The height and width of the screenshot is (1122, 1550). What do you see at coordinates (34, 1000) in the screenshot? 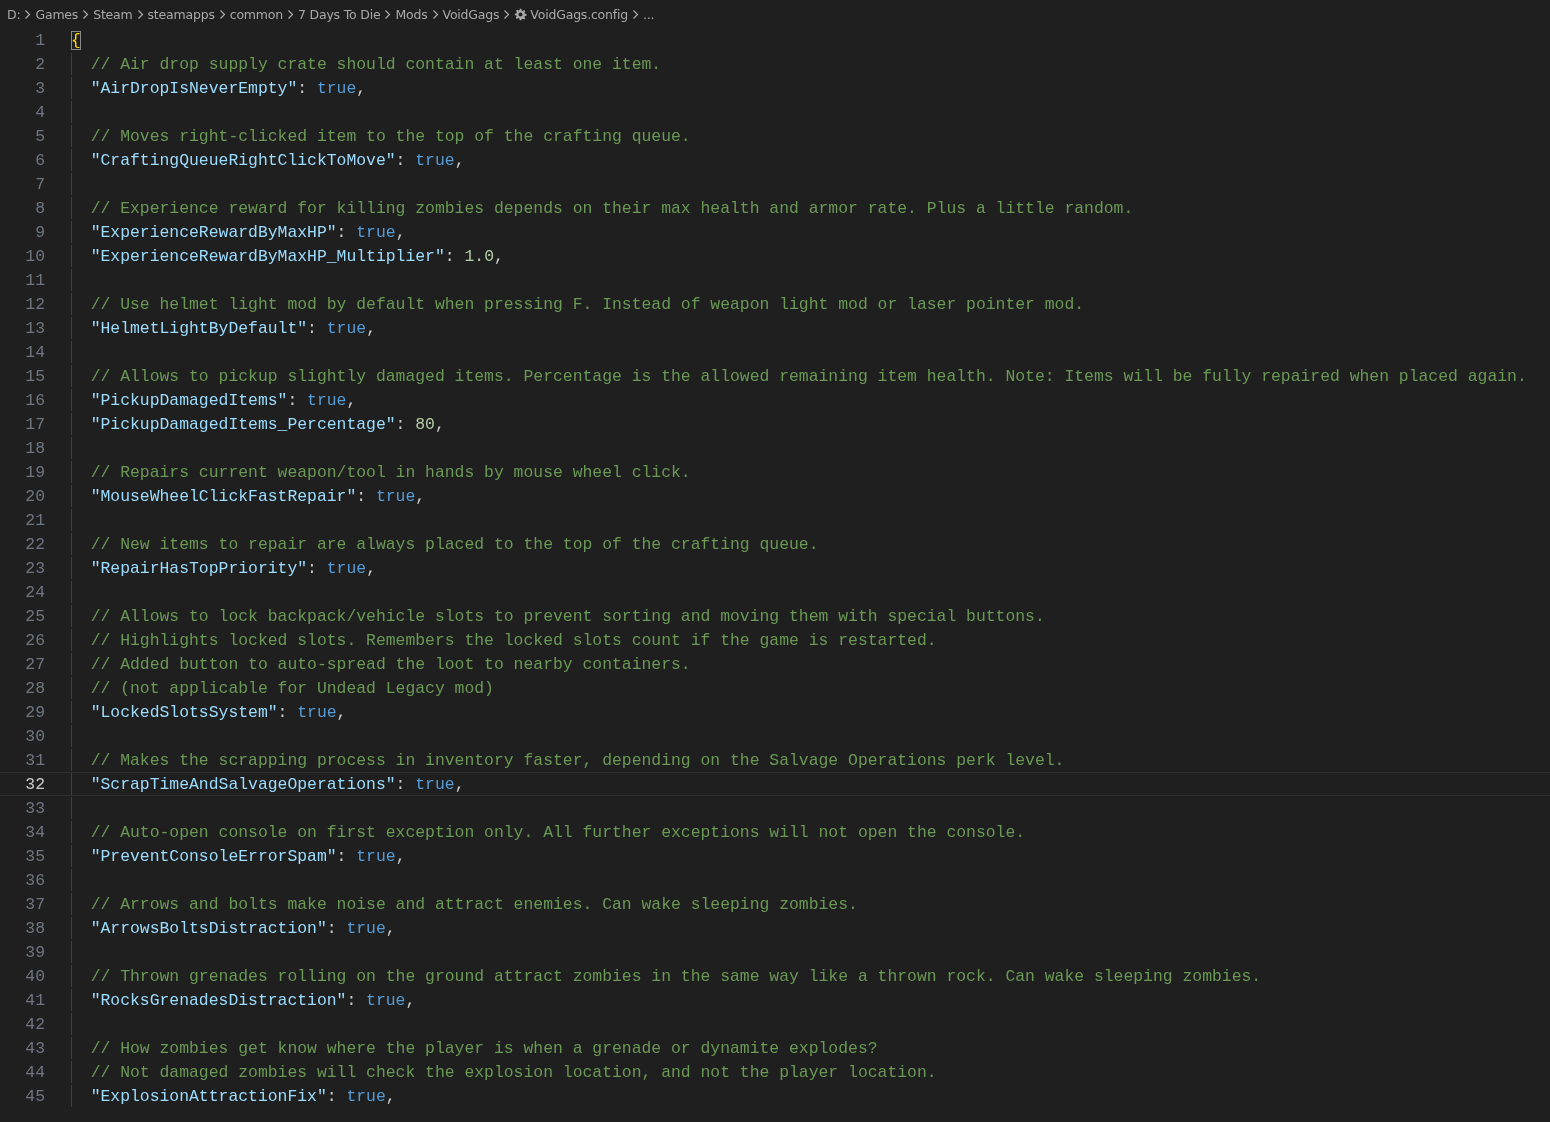
I see `line-number: 41` at bounding box center [34, 1000].